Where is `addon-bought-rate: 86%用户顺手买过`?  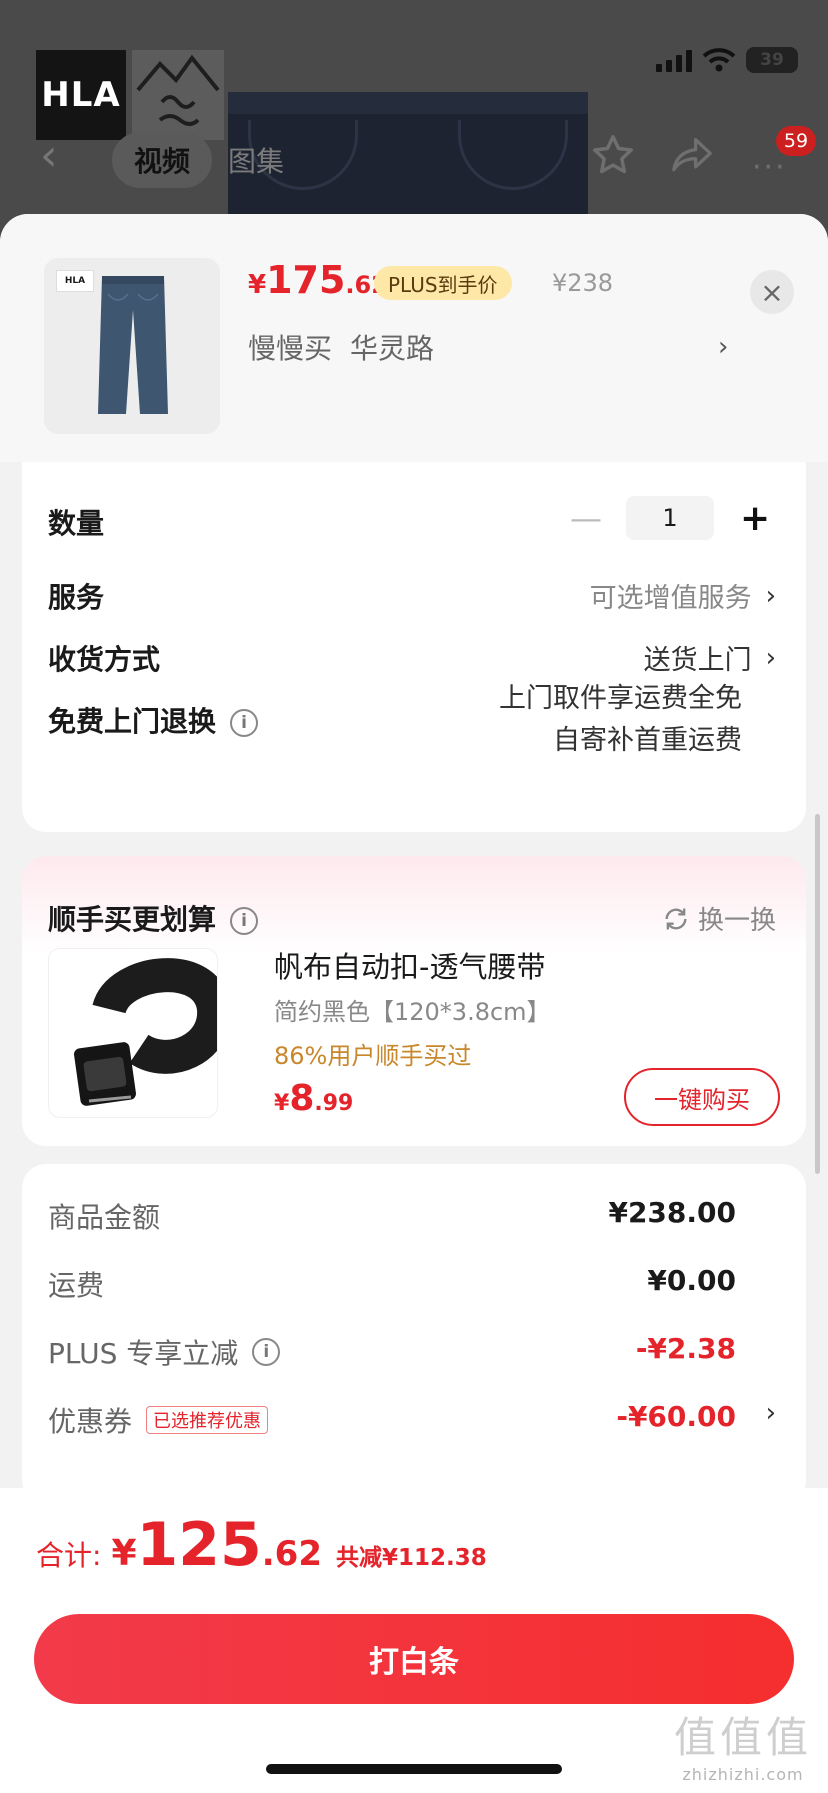
addon-bought-rate: 86%用户顺手买过 is located at coordinates (373, 1056).